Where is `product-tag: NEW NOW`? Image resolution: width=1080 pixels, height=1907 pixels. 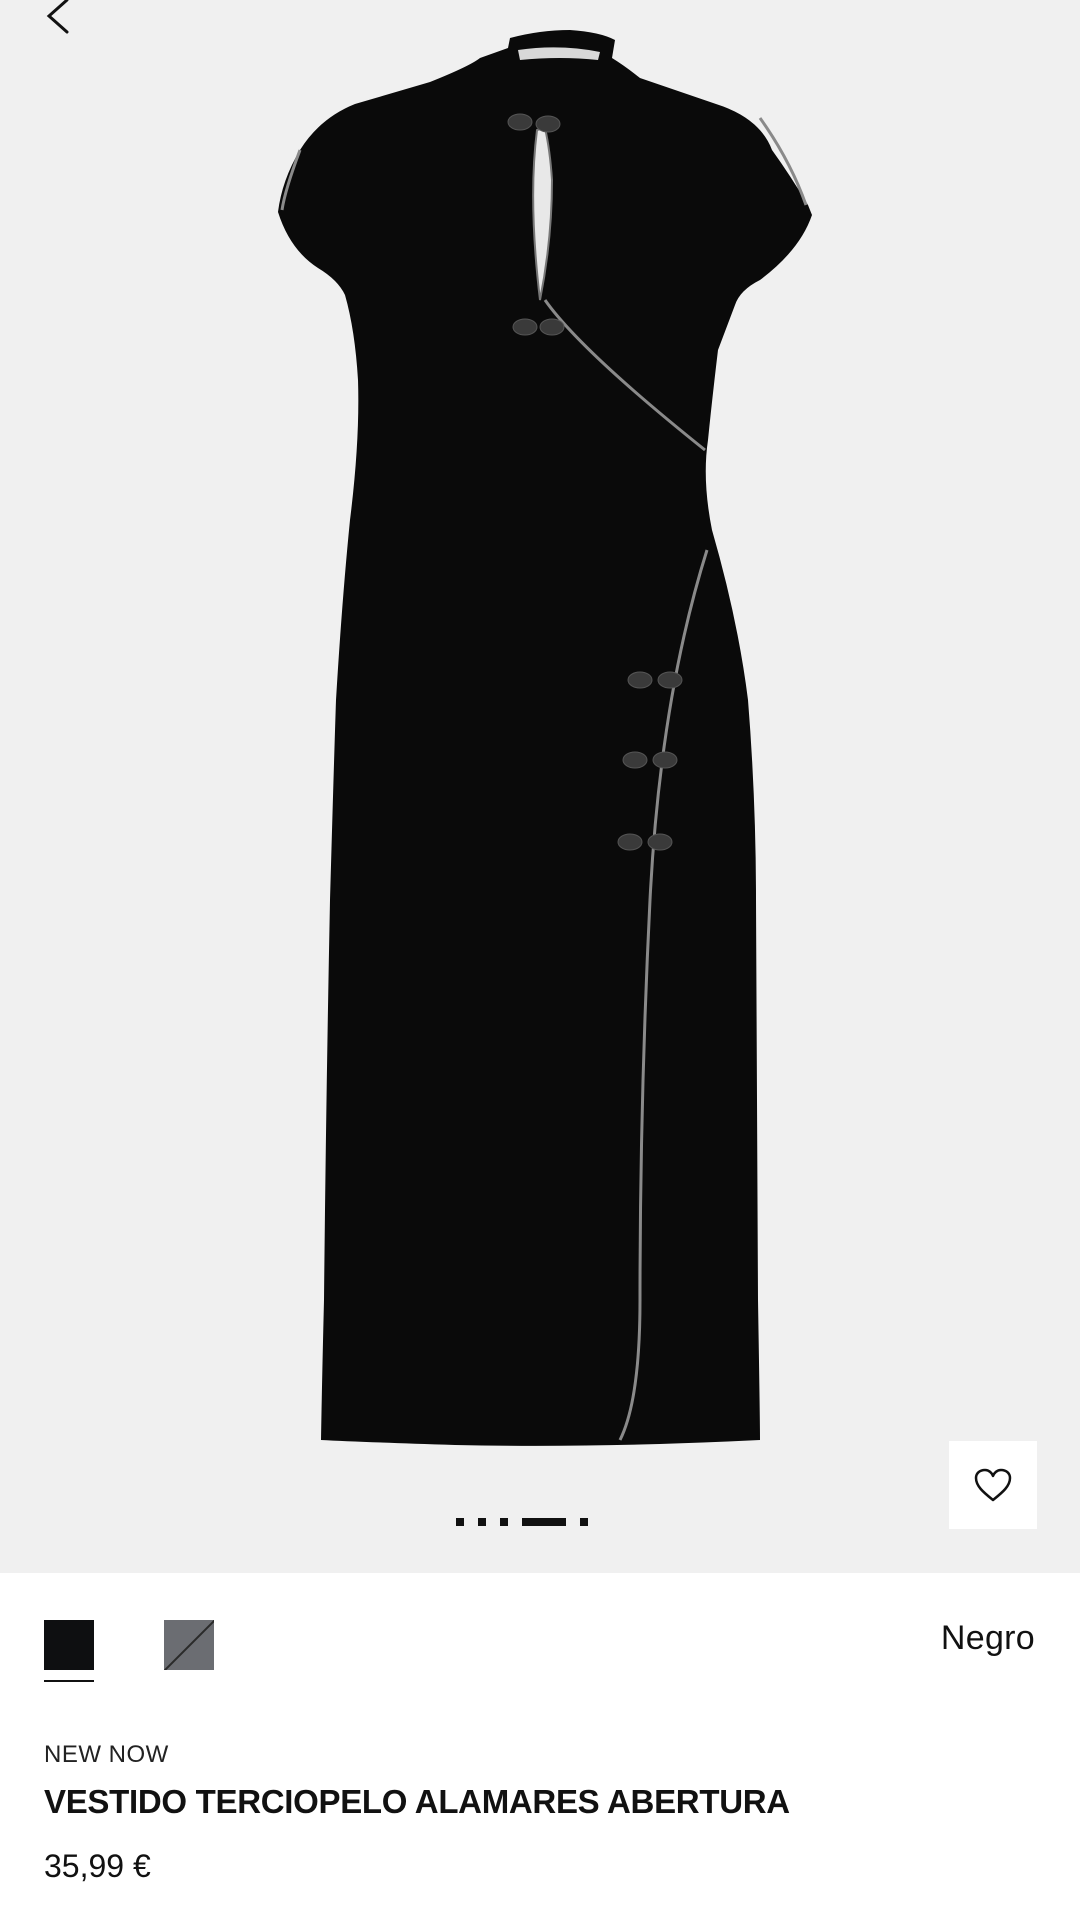 product-tag: NEW NOW is located at coordinates (106, 1754).